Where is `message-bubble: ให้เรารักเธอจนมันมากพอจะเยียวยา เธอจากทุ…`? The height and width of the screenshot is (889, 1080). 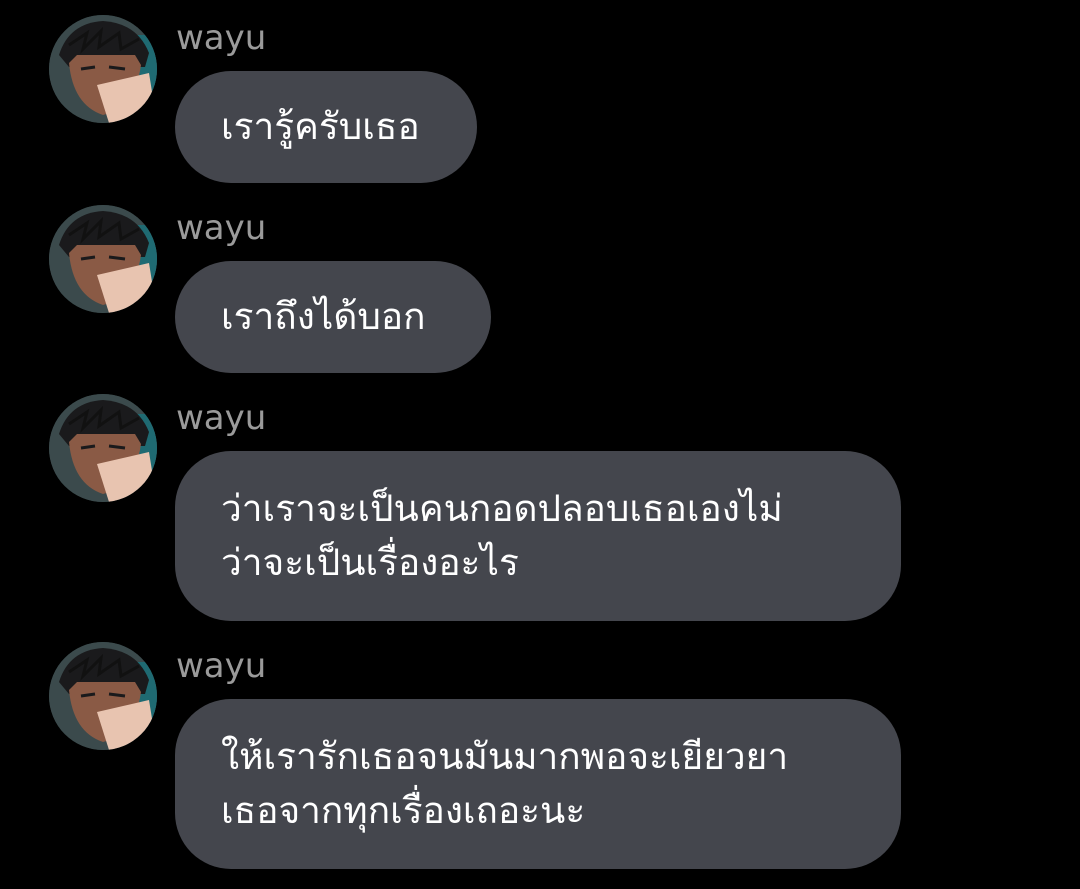 message-bubble: ให้เรารักเธอจนมันมากพอจะเยียวยา เธอจากทุ… is located at coordinates (538, 784).